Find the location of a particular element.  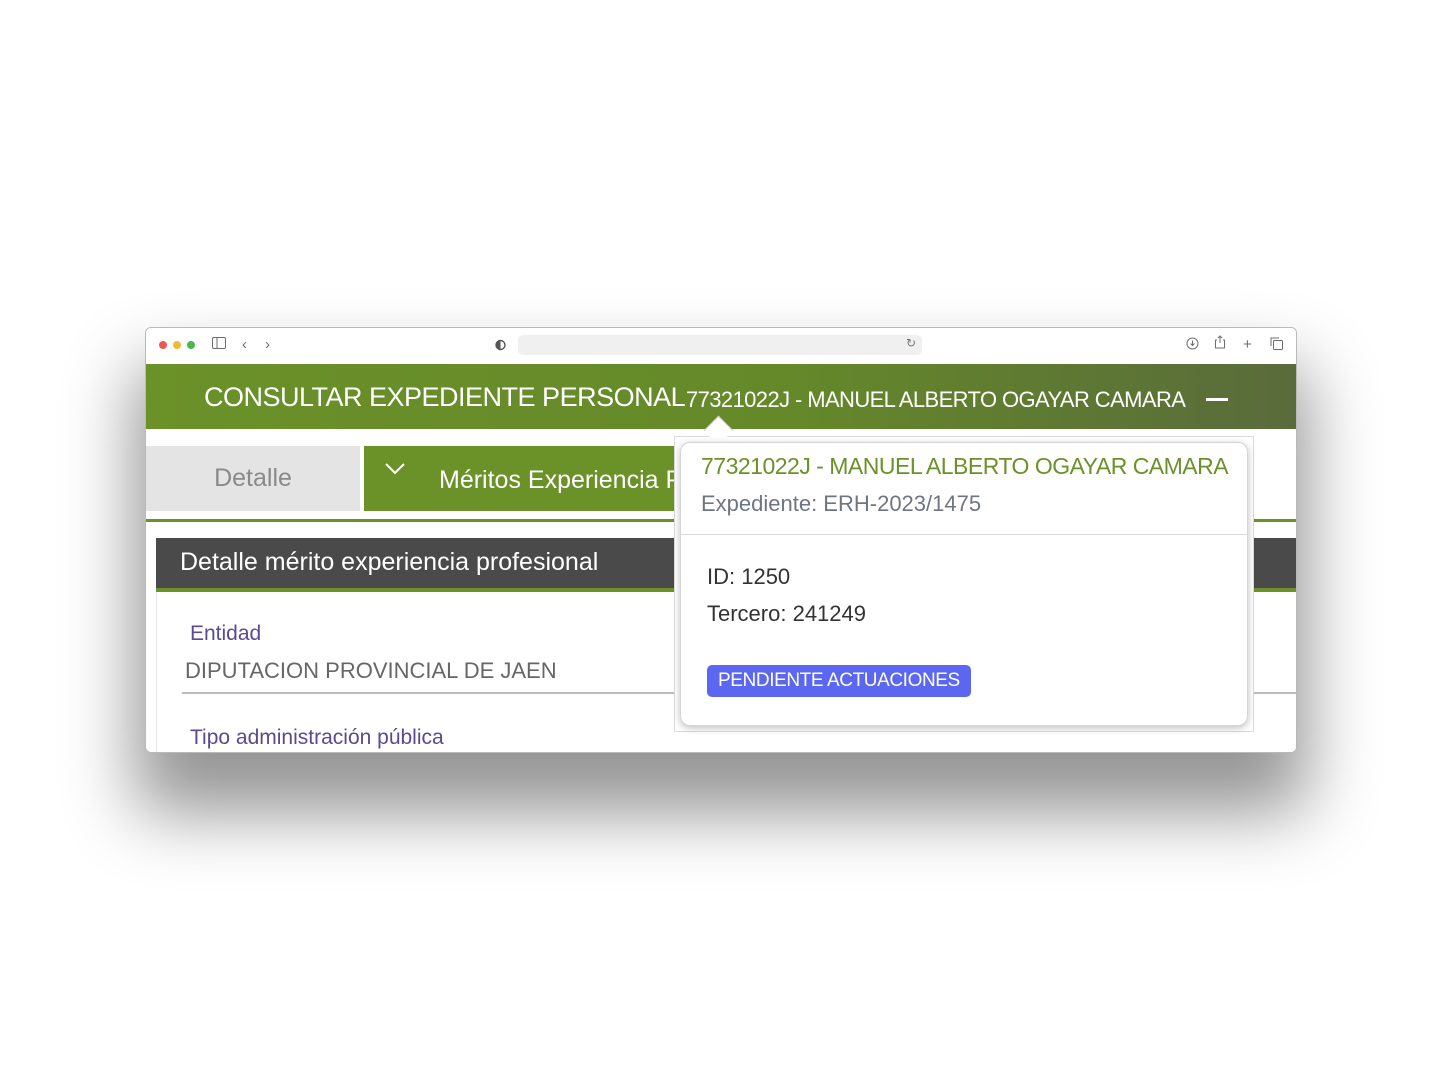

page-title: CONSULTAR EXPEDIENTE PERSONAL is located at coordinates (445, 397).